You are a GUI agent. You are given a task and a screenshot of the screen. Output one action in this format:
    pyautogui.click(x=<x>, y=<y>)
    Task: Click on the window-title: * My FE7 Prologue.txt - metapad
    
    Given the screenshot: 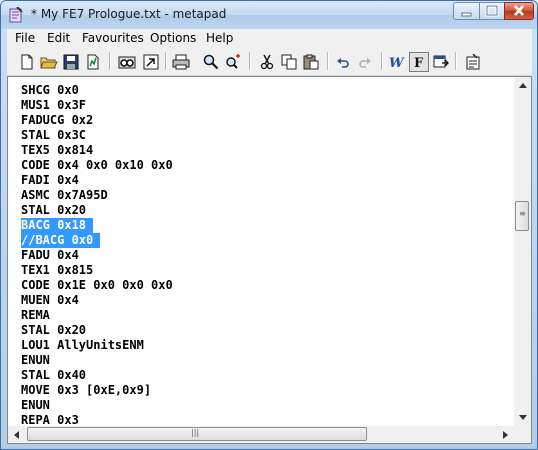 What is the action you would take?
    pyautogui.click(x=129, y=14)
    